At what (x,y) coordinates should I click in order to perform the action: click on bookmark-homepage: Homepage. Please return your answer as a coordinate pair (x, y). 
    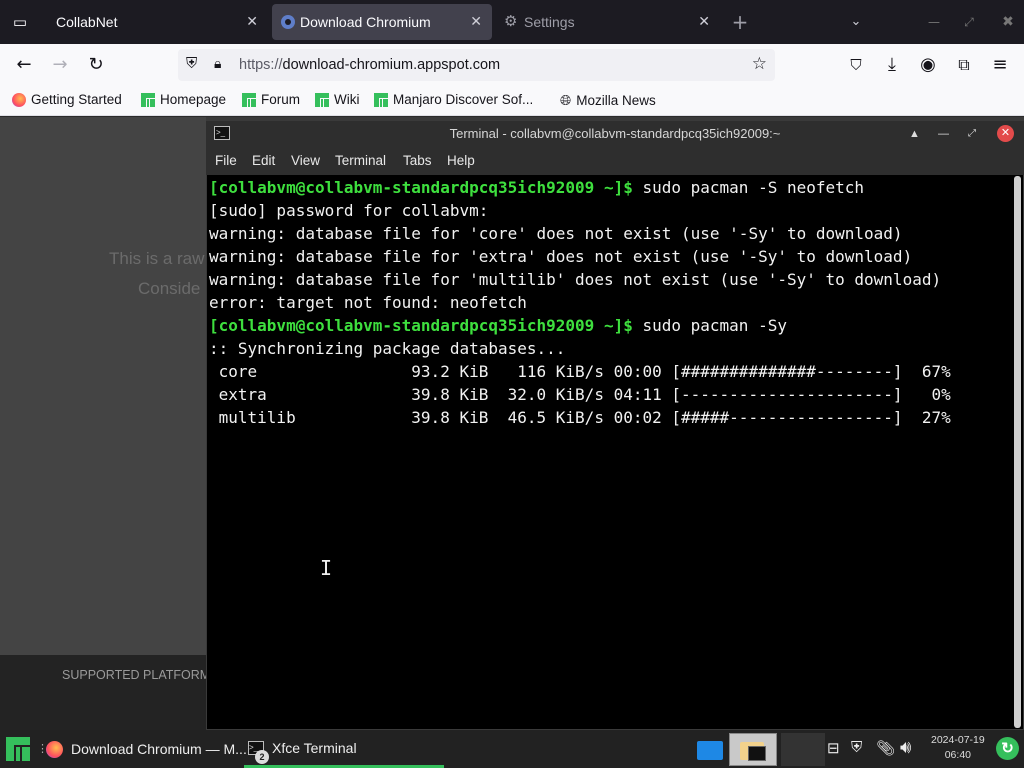
    Looking at the image, I should click on (183, 99).